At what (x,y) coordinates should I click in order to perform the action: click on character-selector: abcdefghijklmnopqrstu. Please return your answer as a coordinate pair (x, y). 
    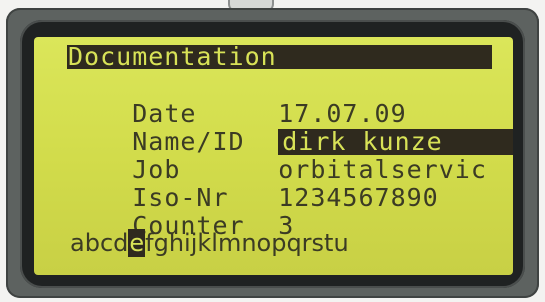
    Looking at the image, I should click on (209, 243).